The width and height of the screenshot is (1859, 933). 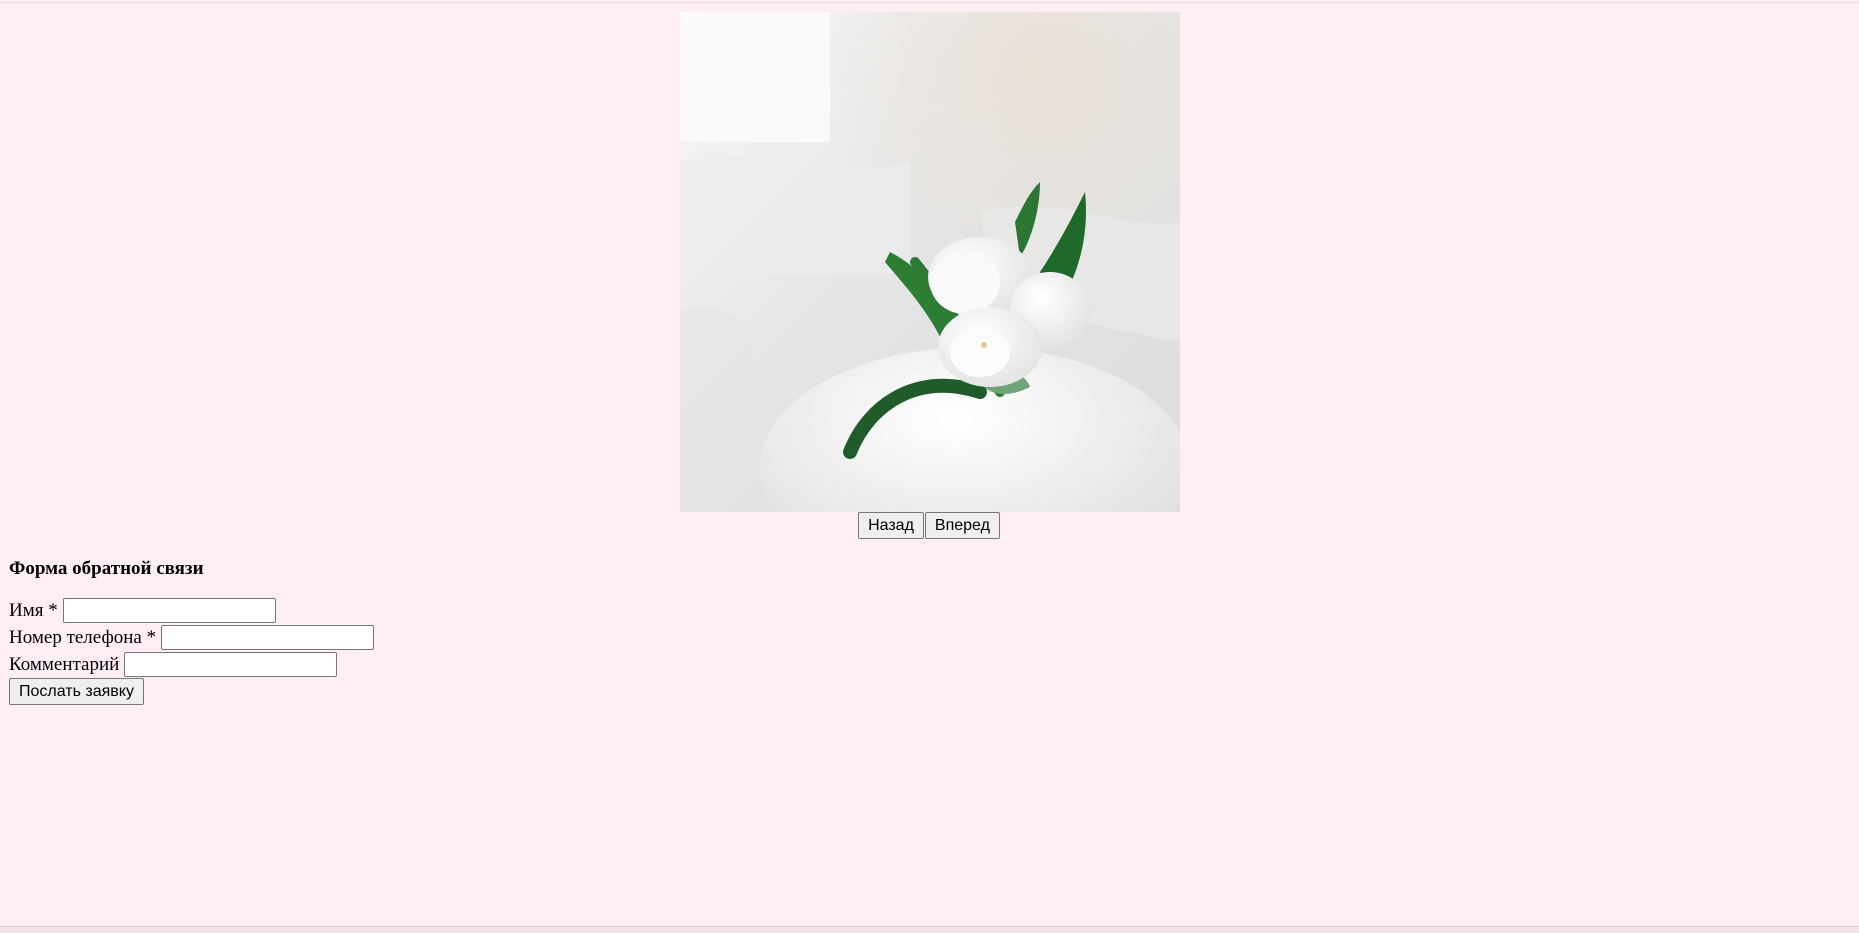 I want to click on name-row: Имя *, so click(x=191, y=610).